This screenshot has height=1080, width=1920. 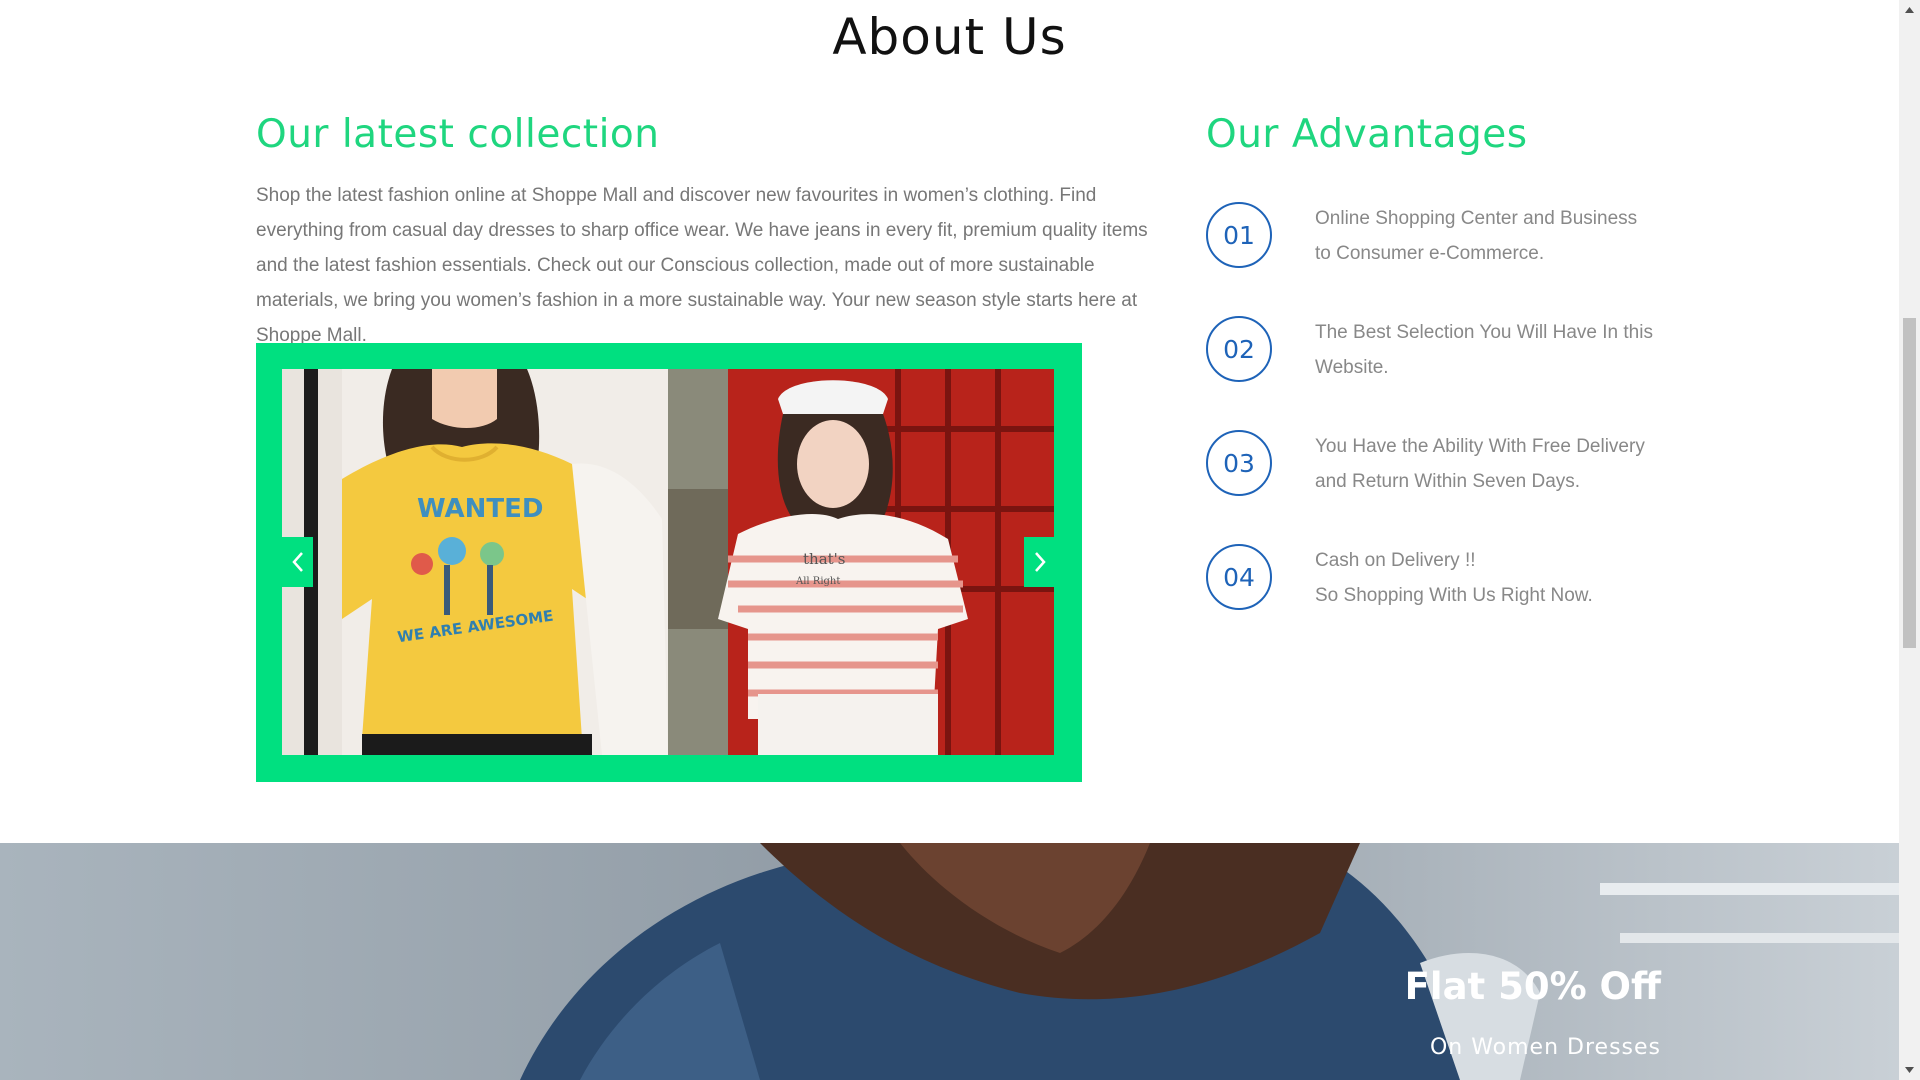 I want to click on advantage-line-2: So Shopping With Us Right Now., so click(x=1454, y=595).